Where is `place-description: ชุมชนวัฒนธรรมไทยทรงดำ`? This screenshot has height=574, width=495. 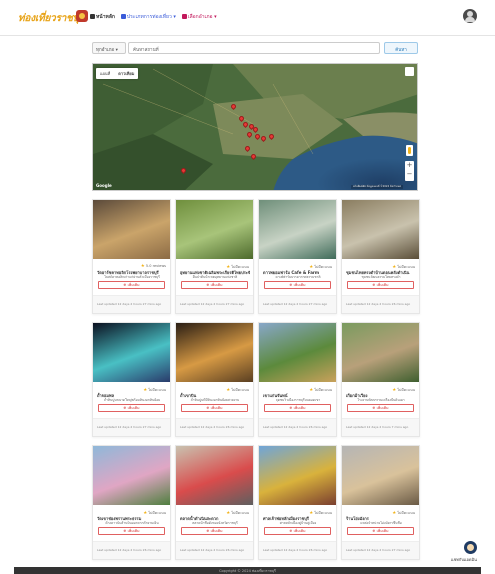
place-description: ชุมชนวัฒนธรรมไทยทรงดำ is located at coordinates (381, 277).